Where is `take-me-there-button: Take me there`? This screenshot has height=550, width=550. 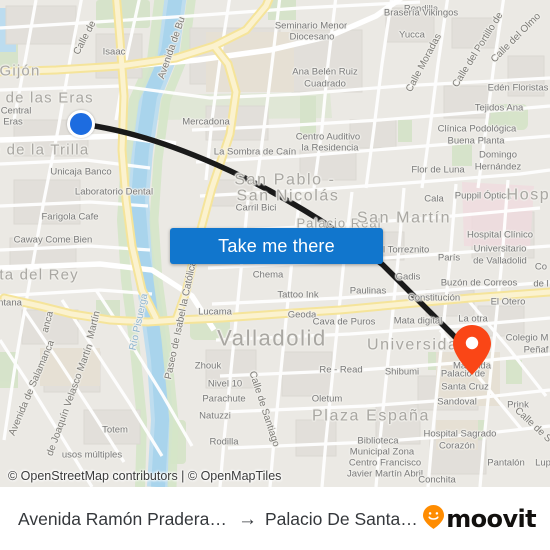
take-me-there-button: Take me there is located at coordinates (276, 246).